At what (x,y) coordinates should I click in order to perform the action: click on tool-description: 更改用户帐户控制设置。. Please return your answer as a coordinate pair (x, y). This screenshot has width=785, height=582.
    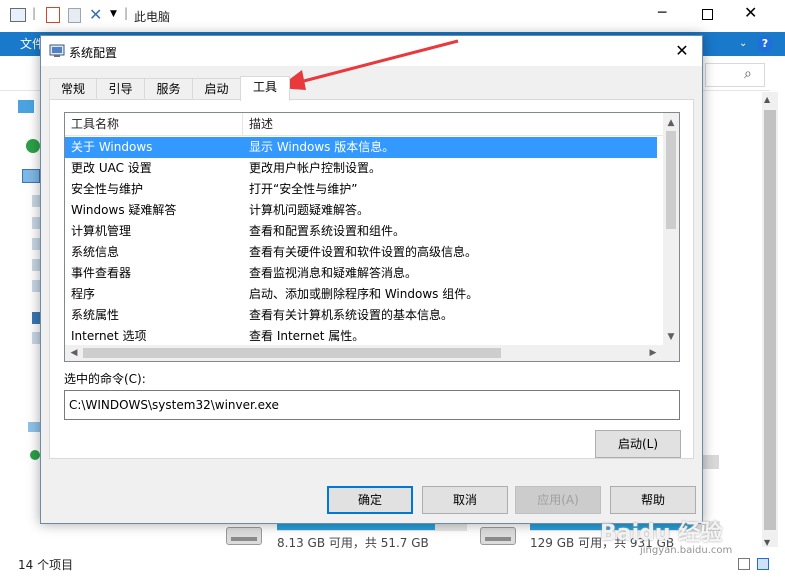
    Looking at the image, I should click on (315, 168).